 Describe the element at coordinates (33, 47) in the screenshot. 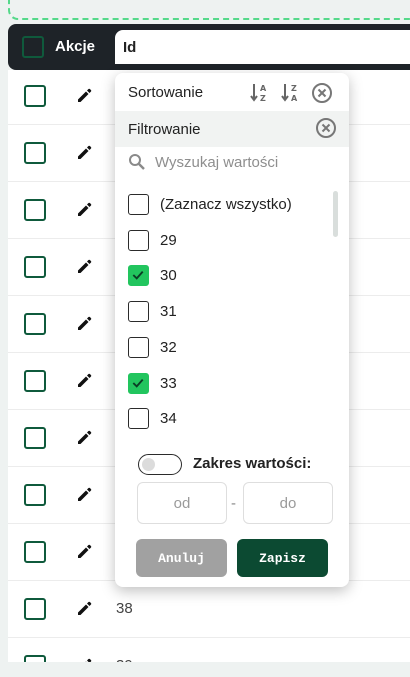

I see `select-all-checkbox` at that location.